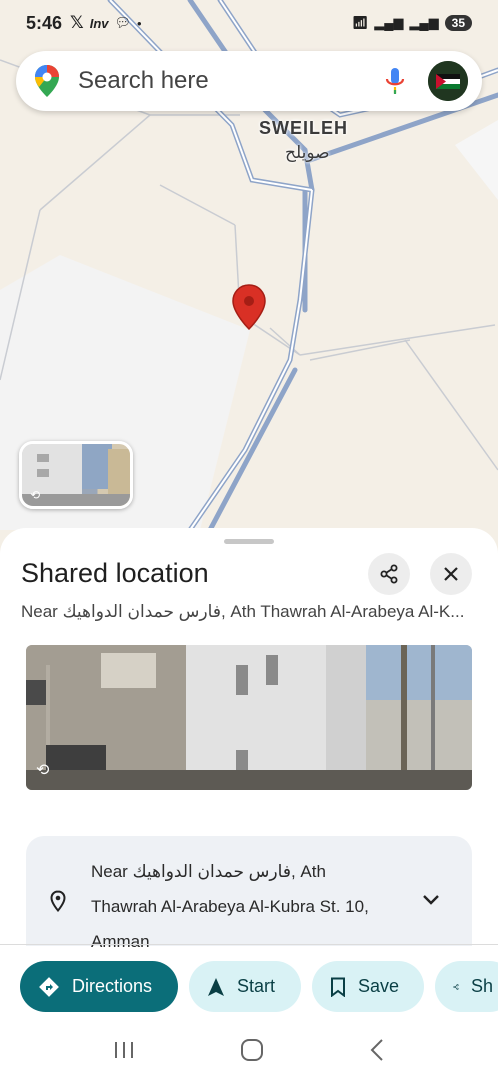 The width and height of the screenshot is (498, 1080). Describe the element at coordinates (47, 81) in the screenshot. I see `google-maps-logo-icon` at that location.